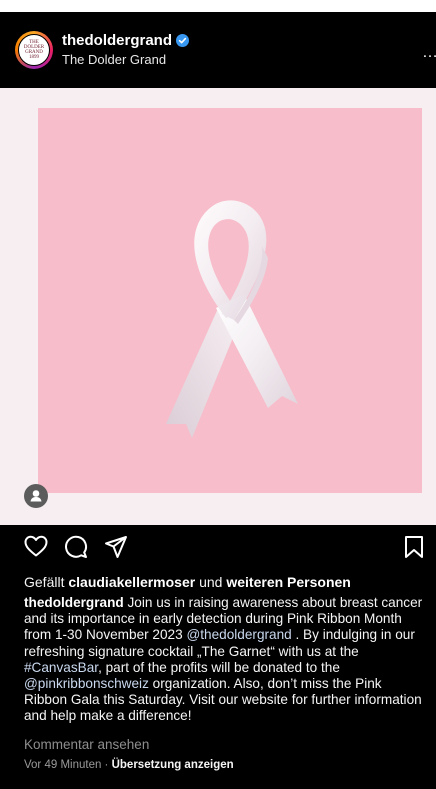  Describe the element at coordinates (218, 545) in the screenshot. I see `post-actions-bar` at that location.